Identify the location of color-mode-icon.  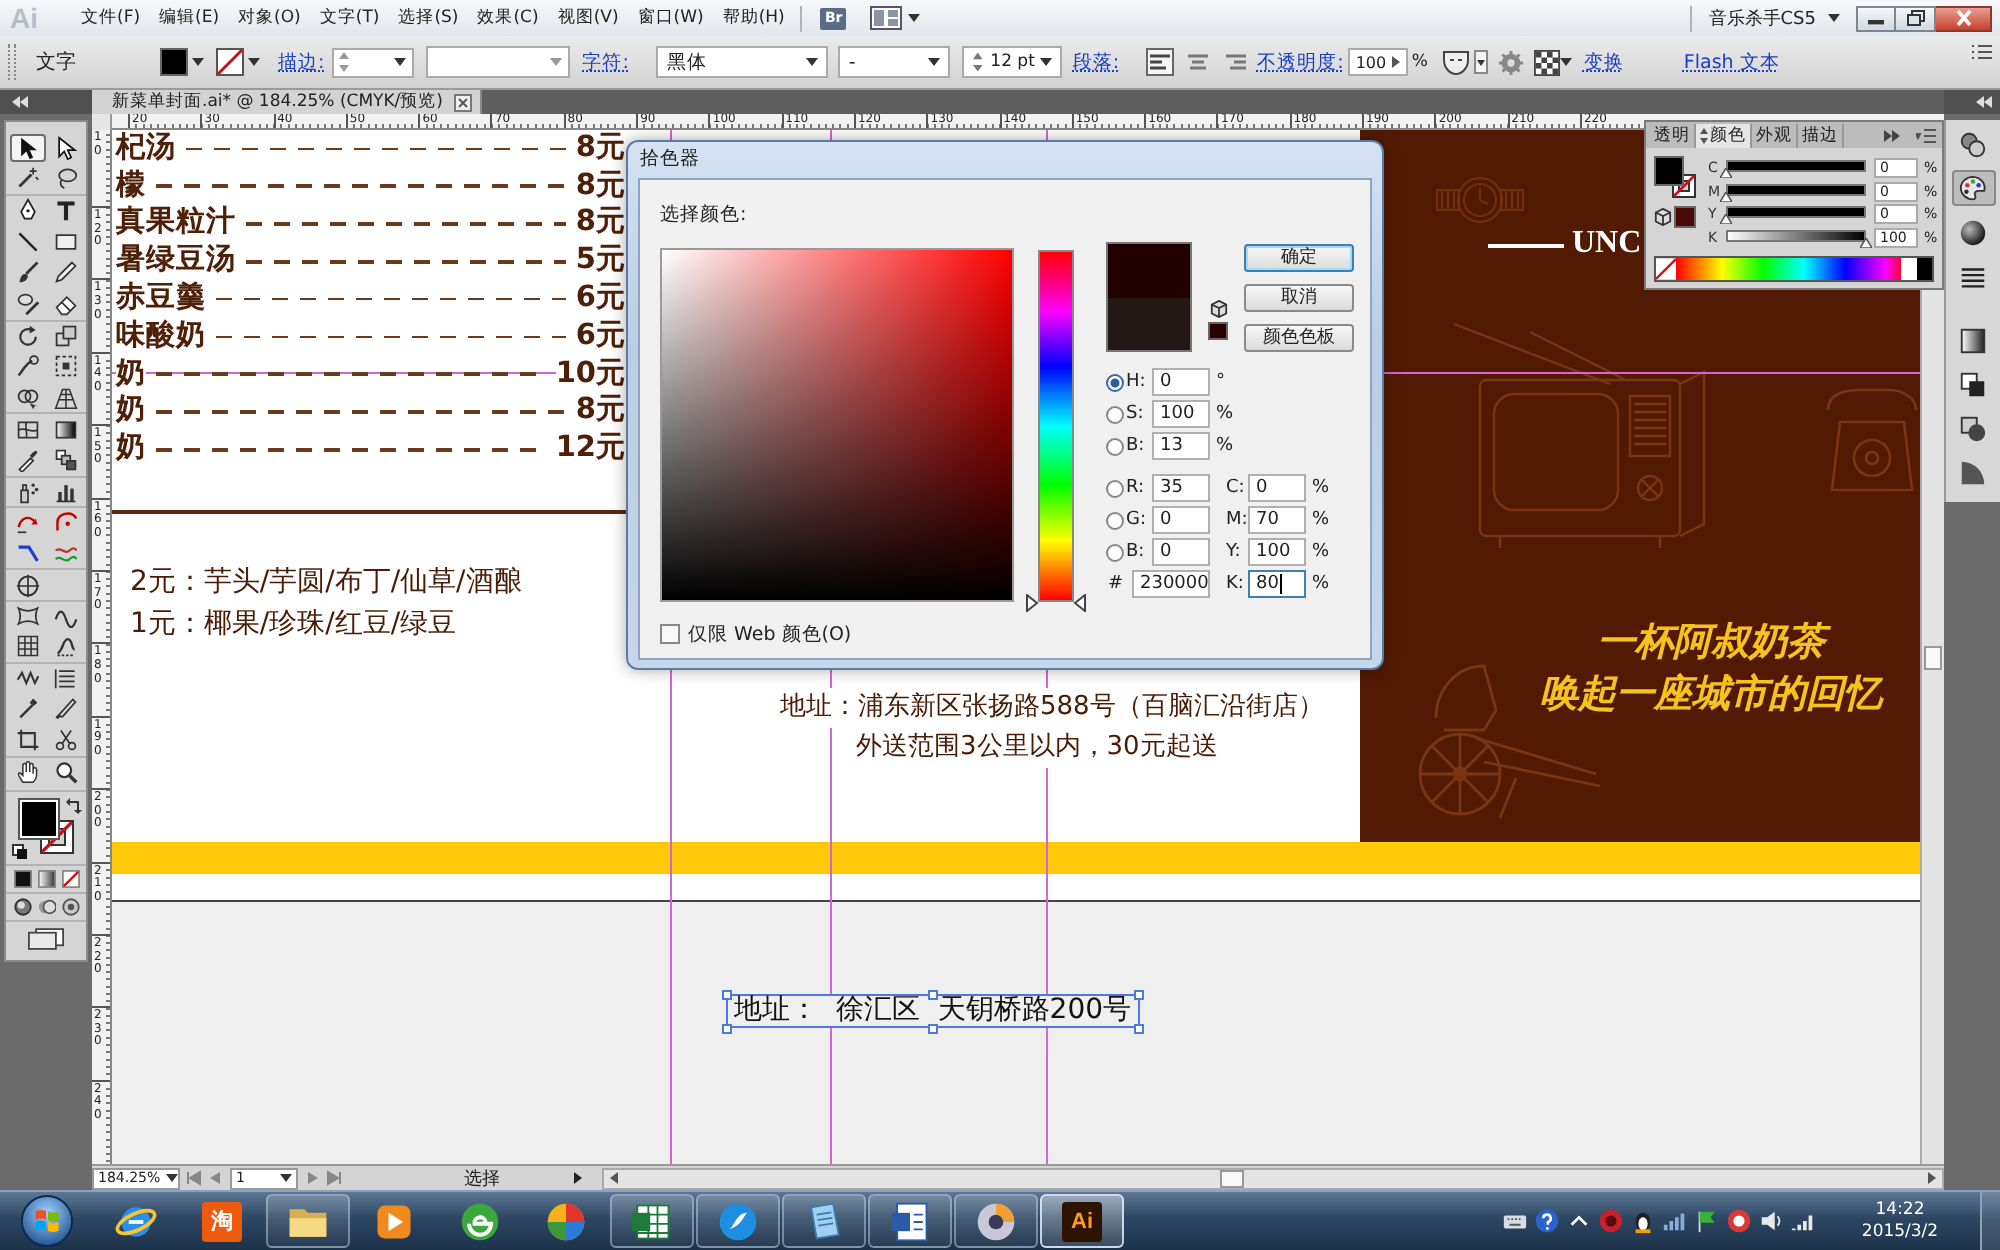
(23, 879).